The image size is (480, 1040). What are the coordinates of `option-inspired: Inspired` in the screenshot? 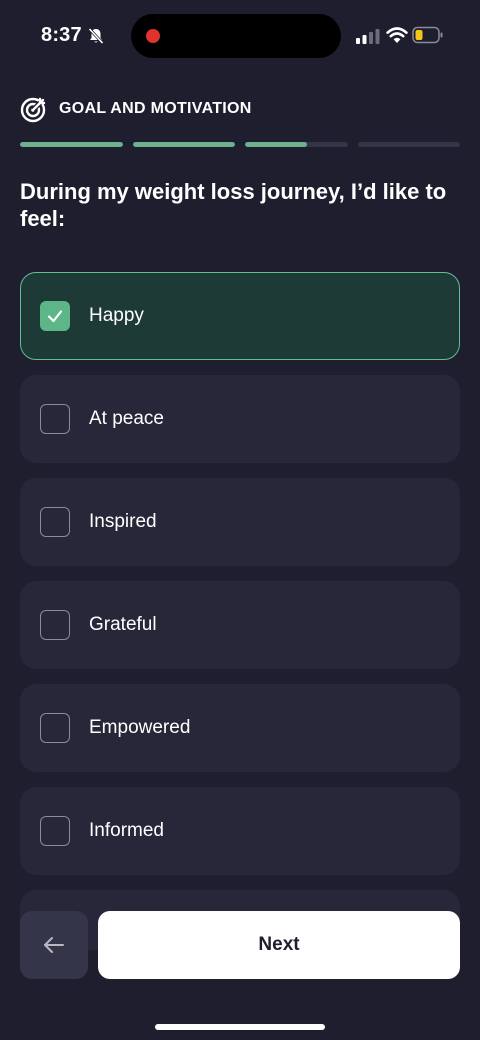 It's located at (240, 522).